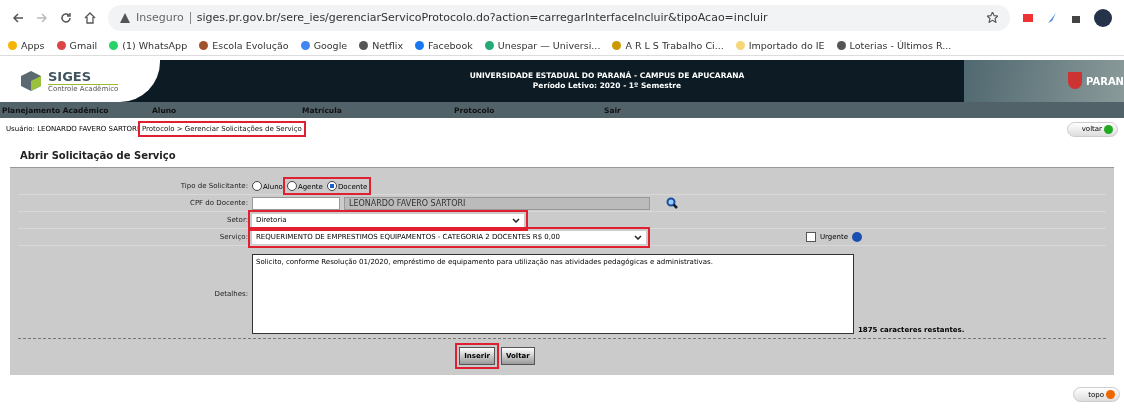  Describe the element at coordinates (98, 155) in the screenshot. I see `form-title: Abrir Solicitação de Serviço` at that location.